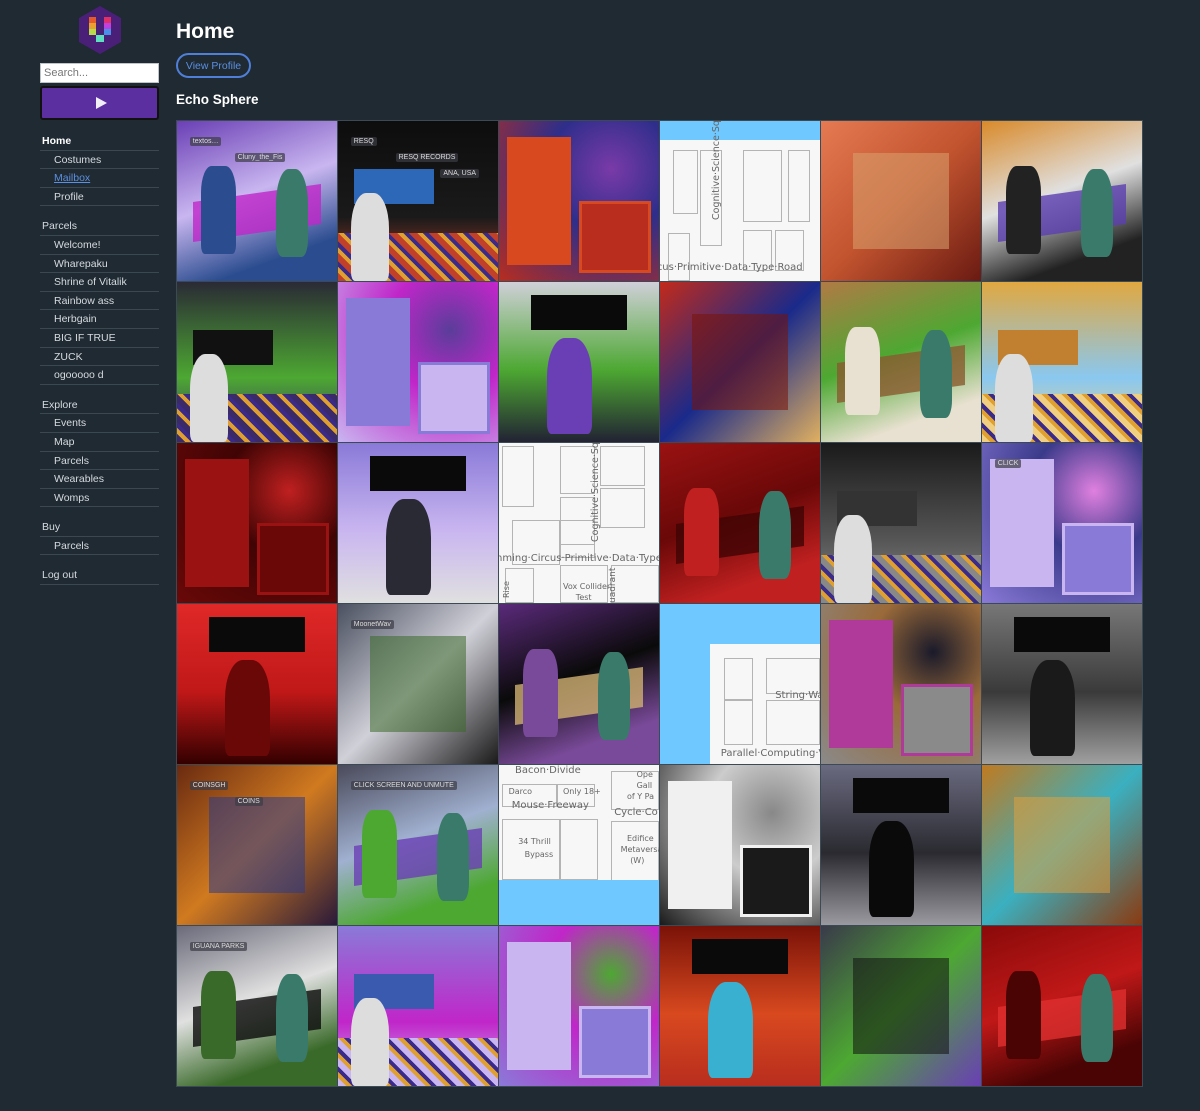 The width and height of the screenshot is (1200, 1111). I want to click on sidebar-item-profile: Profile, so click(99, 197).